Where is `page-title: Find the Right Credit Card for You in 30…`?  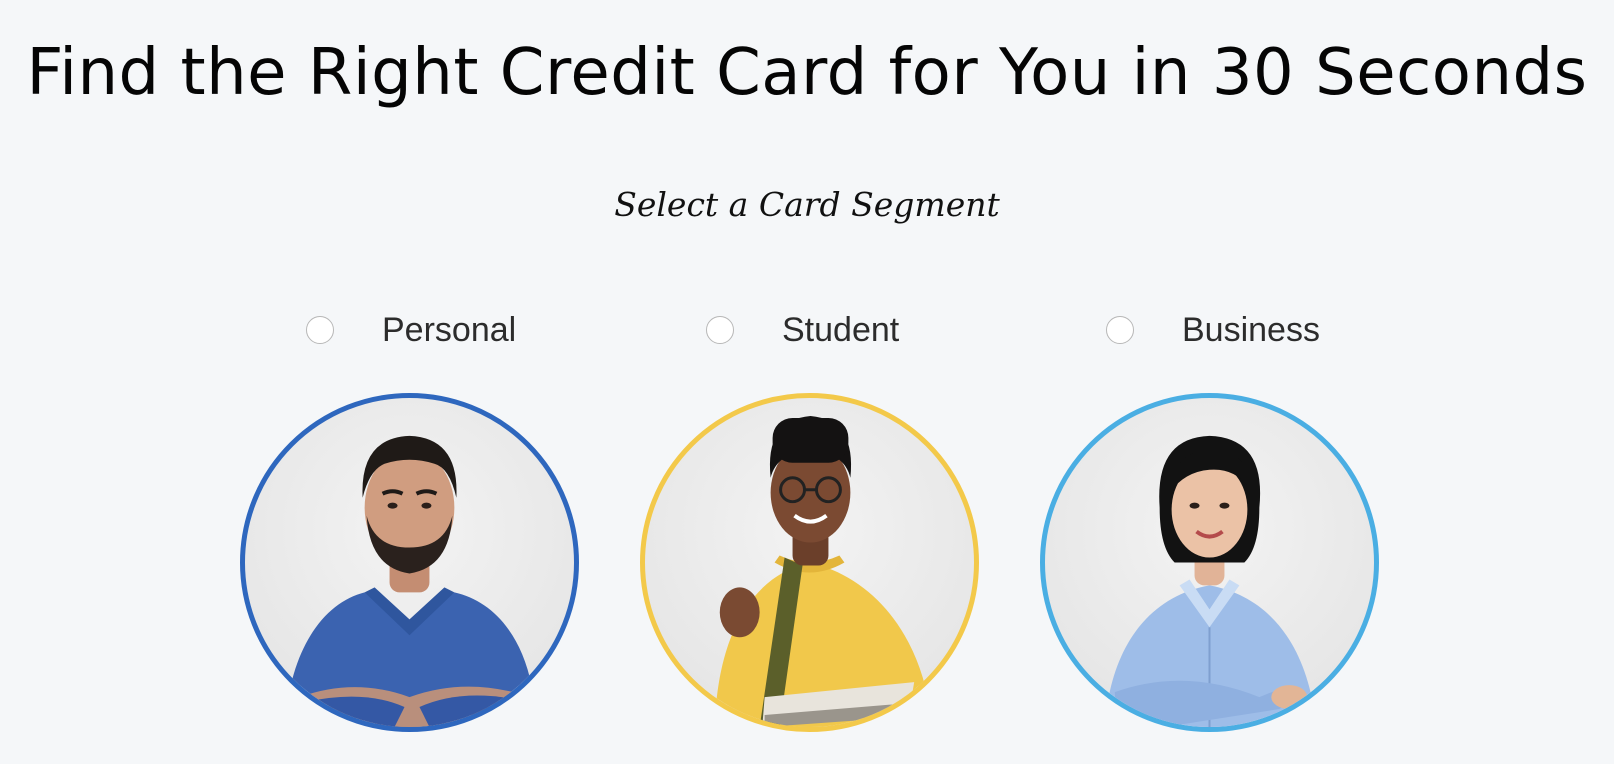 page-title: Find the Right Credit Card for You in 30… is located at coordinates (807, 73).